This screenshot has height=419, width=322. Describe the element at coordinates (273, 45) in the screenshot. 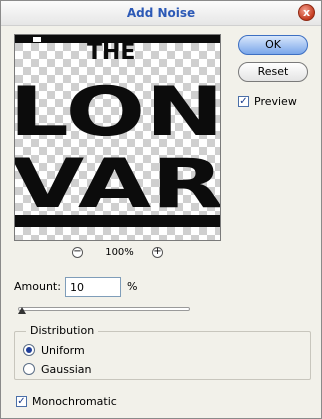

I see `ok-button: OK` at that location.